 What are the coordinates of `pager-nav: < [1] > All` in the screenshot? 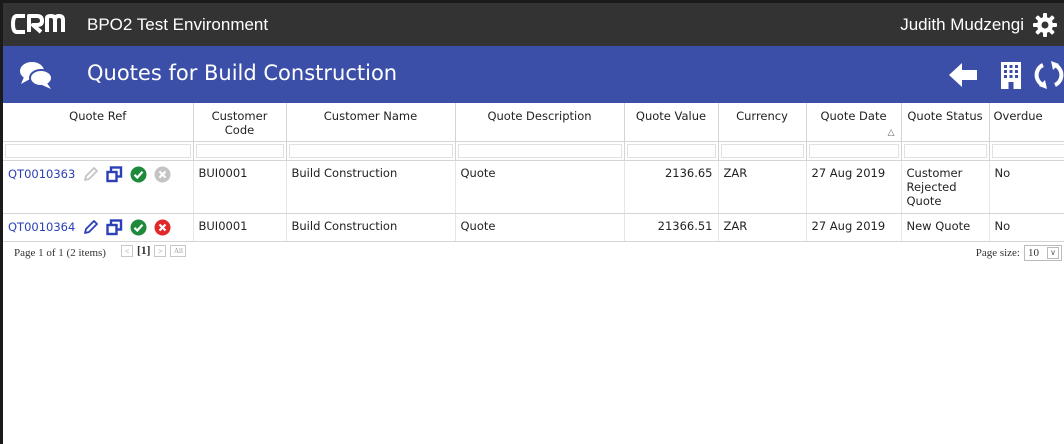 It's located at (154, 251).